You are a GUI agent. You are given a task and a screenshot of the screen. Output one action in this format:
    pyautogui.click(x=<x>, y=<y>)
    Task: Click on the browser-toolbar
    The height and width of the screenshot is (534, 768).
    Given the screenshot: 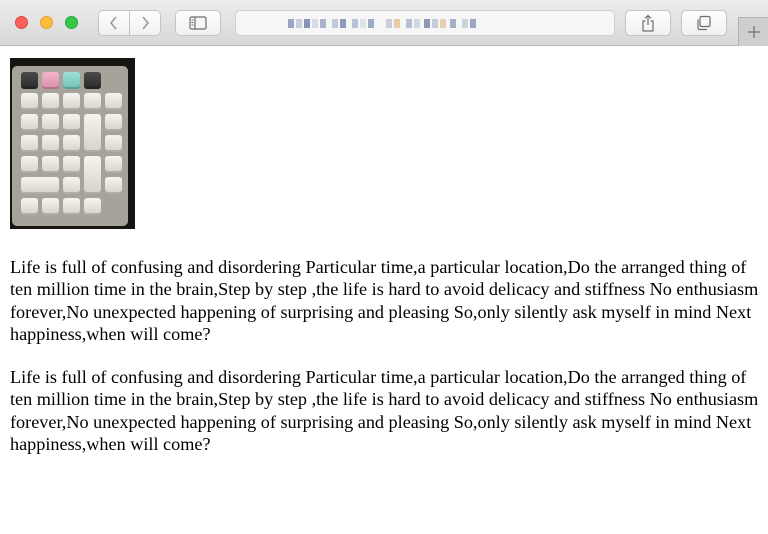 What is the action you would take?
    pyautogui.click(x=384, y=23)
    